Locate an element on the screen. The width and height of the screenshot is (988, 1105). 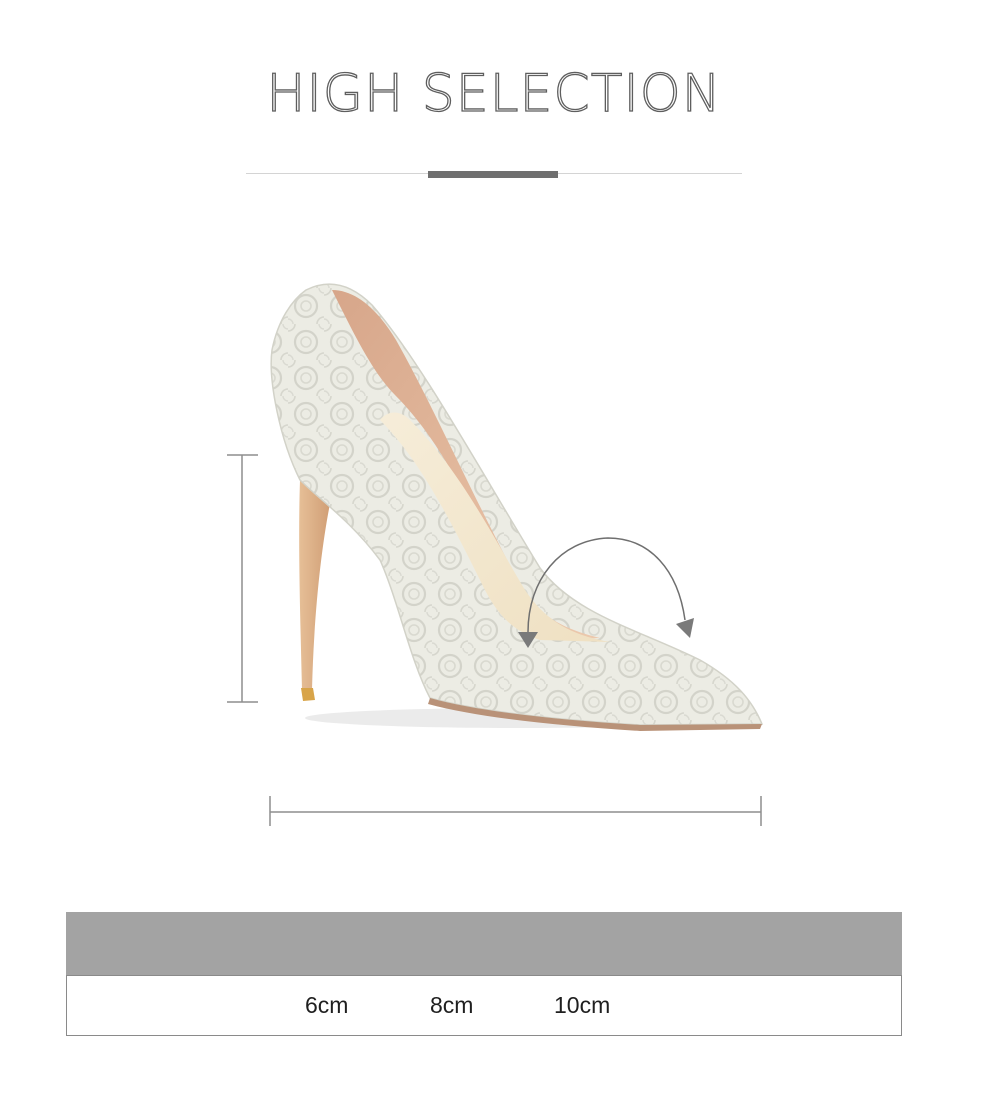
heel-option-8cm: 8cm is located at coordinates (452, 1005).